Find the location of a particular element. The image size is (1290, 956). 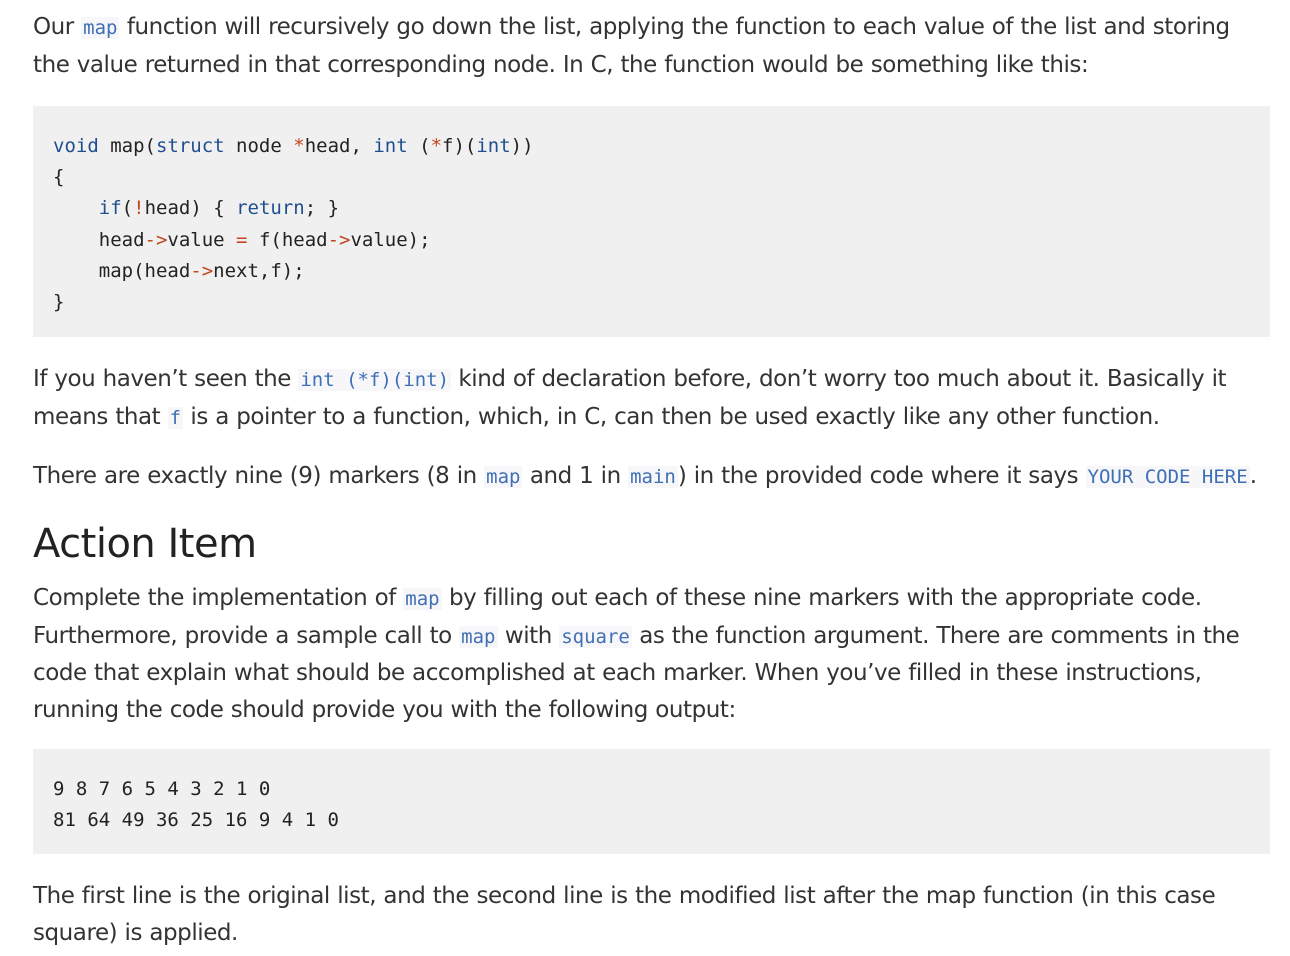

code-line-3: if(!head) { return; } is located at coordinates (219, 208).